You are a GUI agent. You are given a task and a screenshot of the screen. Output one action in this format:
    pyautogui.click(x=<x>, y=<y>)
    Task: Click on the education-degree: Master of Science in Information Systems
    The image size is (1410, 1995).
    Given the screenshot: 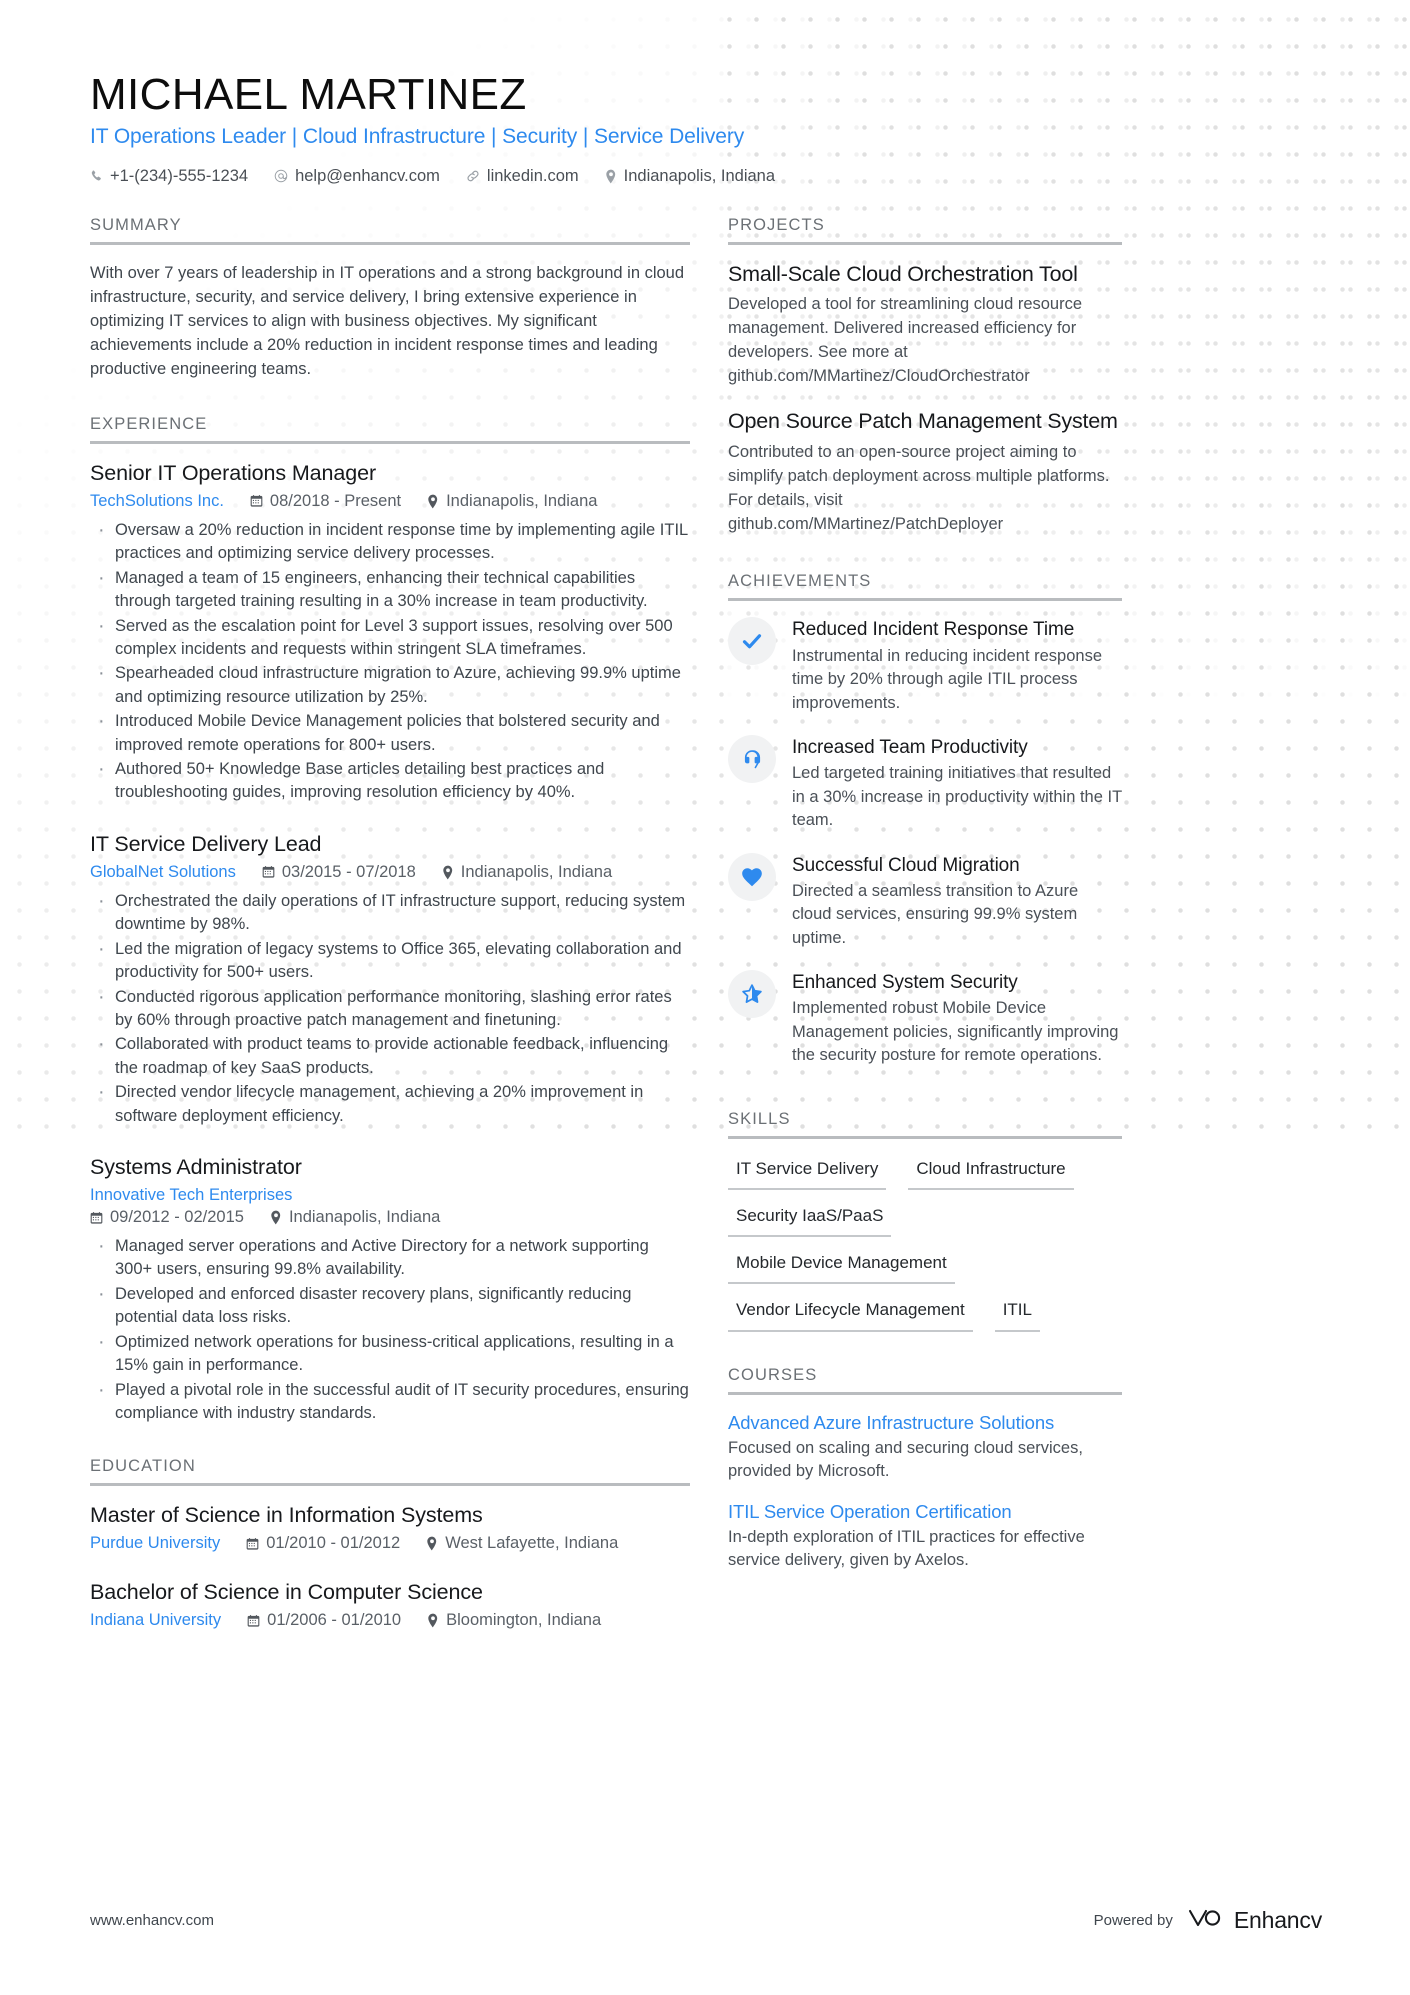 What is the action you would take?
    pyautogui.click(x=286, y=1515)
    